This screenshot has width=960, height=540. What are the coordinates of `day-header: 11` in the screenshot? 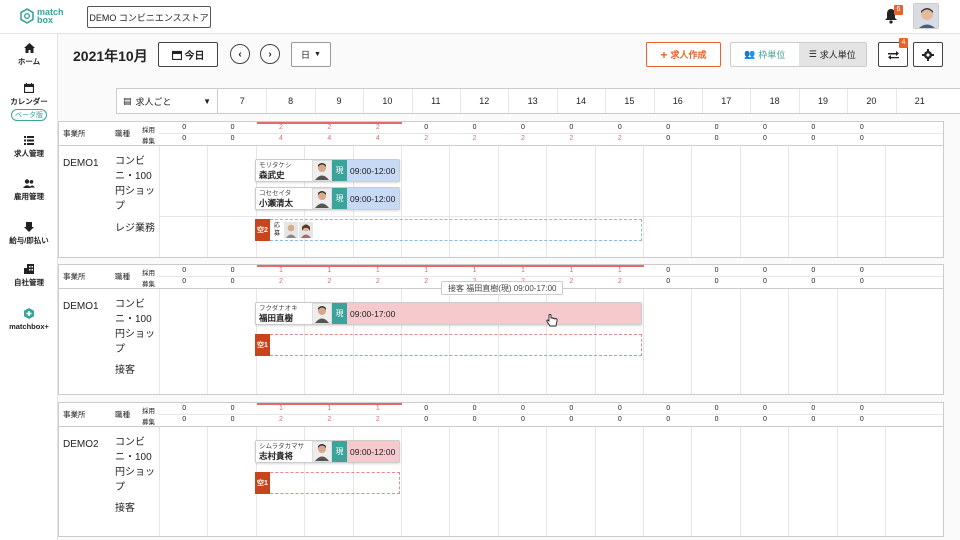 It's located at (436, 101).